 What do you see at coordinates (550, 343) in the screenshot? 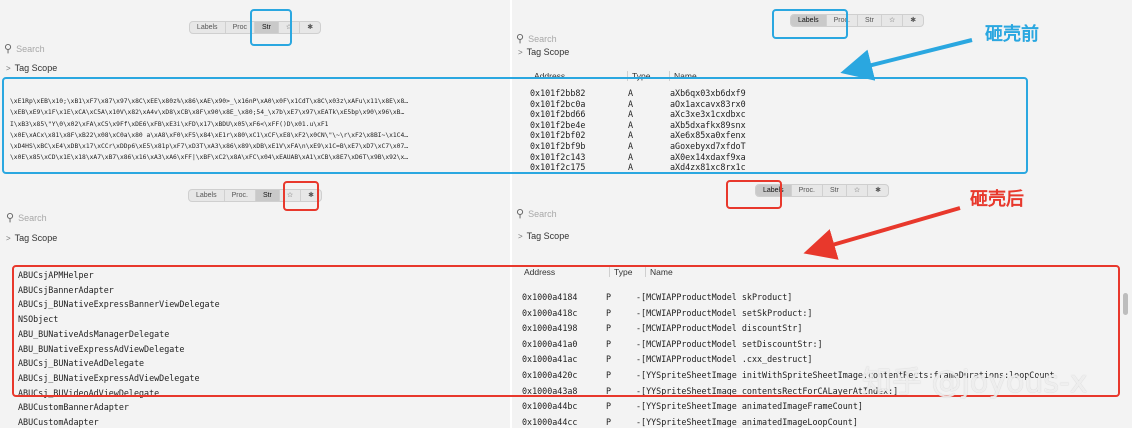
I see `address-cell: 0x1000a41a0` at bounding box center [550, 343].